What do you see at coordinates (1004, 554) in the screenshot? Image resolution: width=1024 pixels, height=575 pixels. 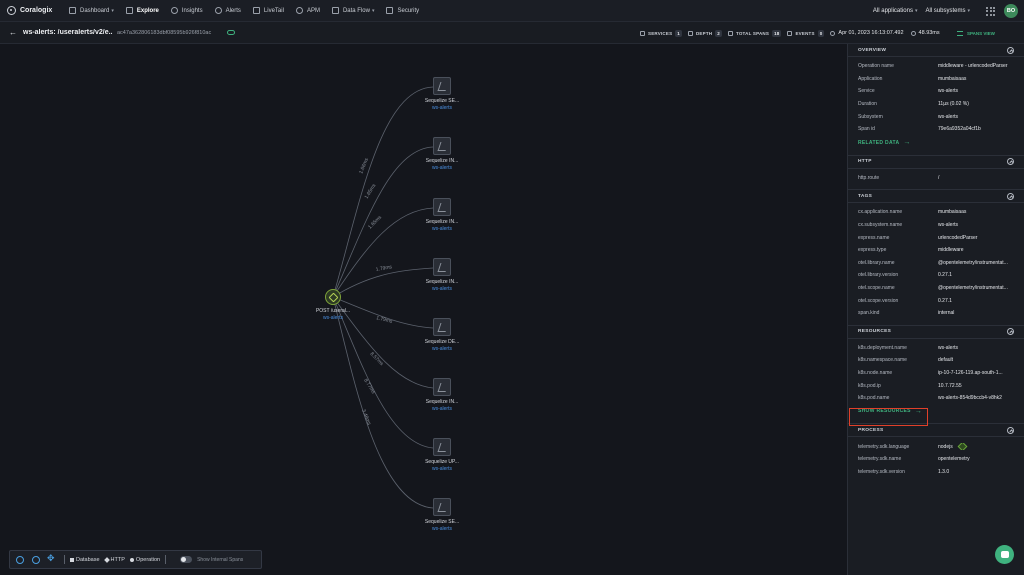 I see `chat-support-button` at bounding box center [1004, 554].